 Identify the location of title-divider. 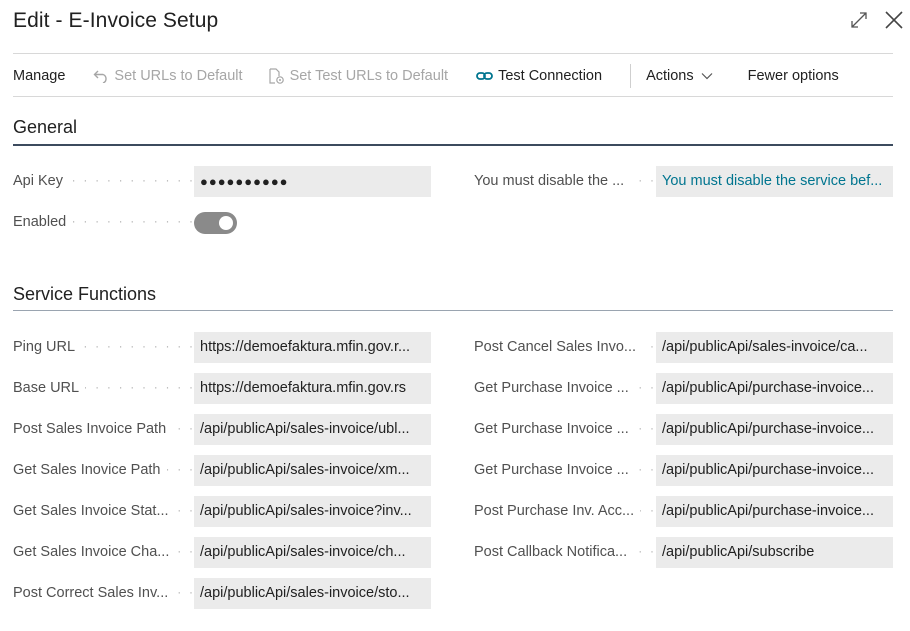
(453, 53).